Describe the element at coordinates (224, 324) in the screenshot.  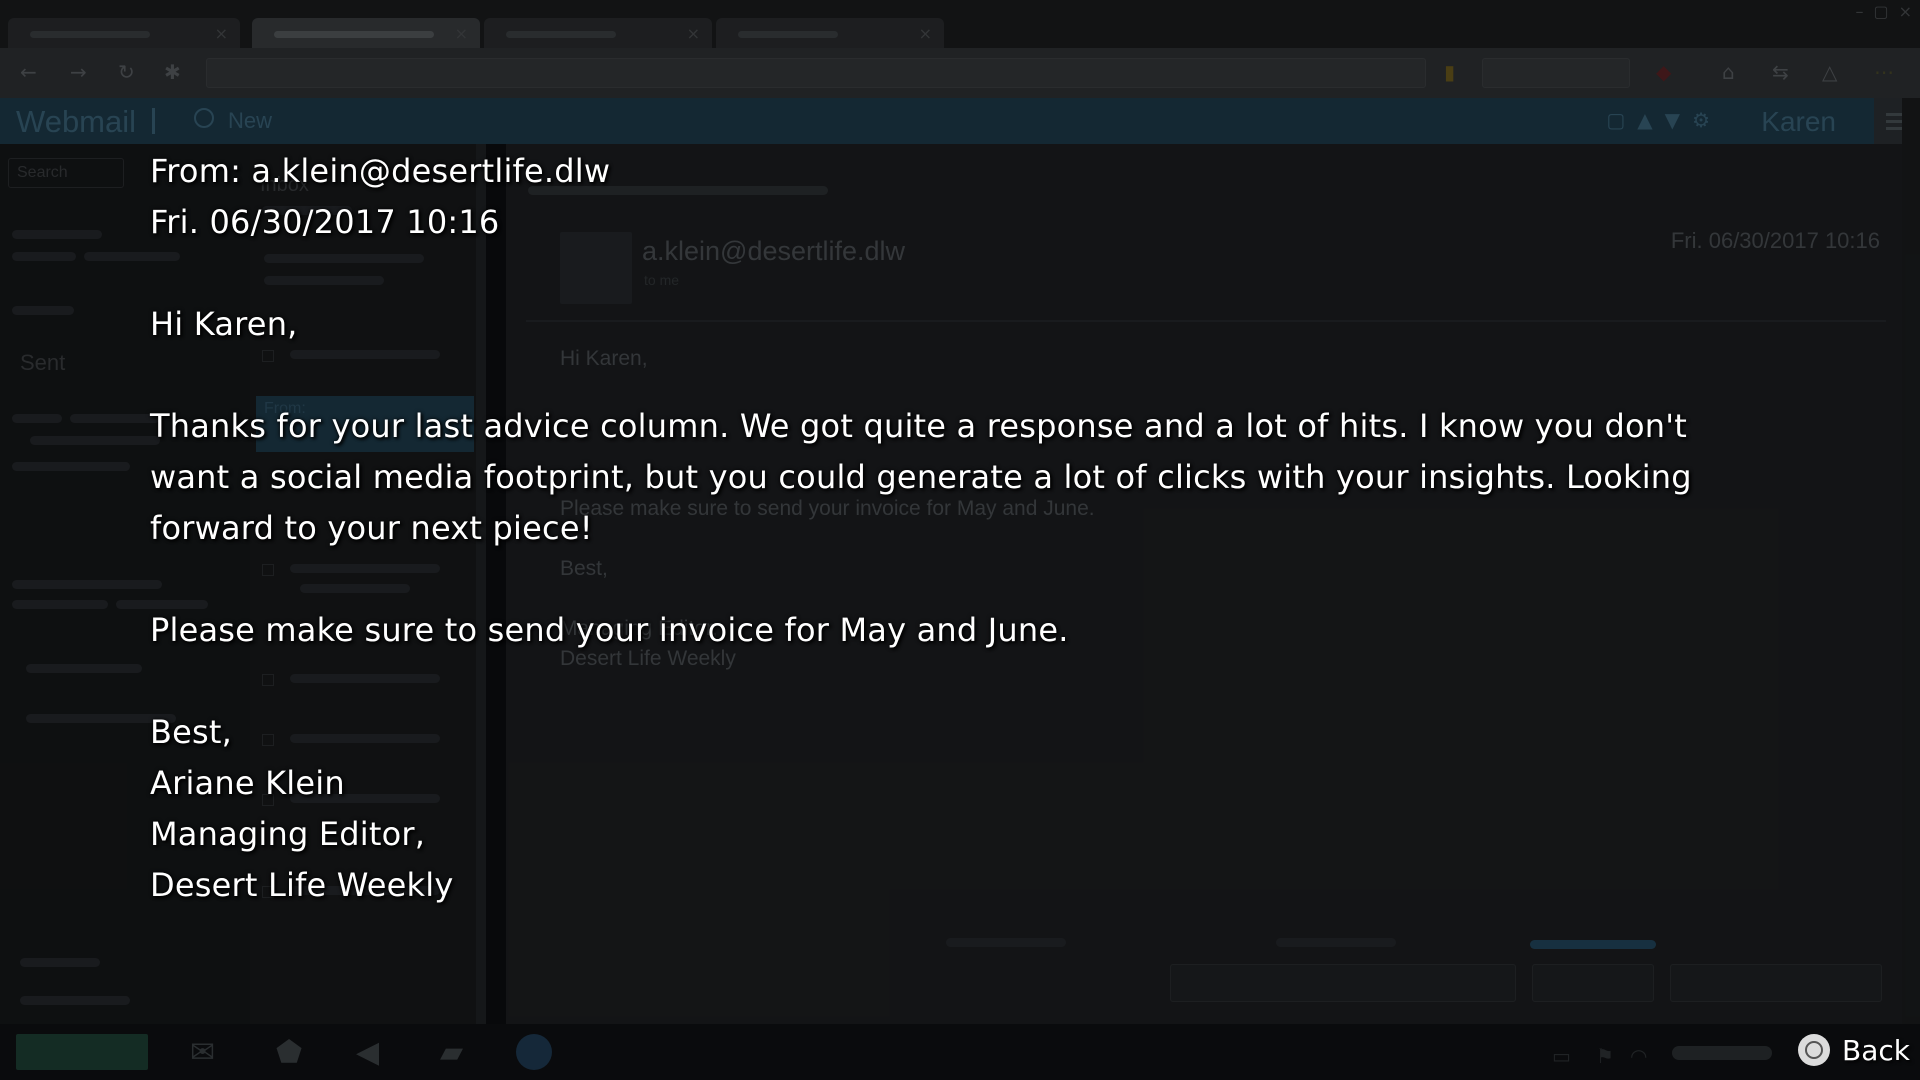
I see `transcript-greeting: Hi Karen,` at that location.